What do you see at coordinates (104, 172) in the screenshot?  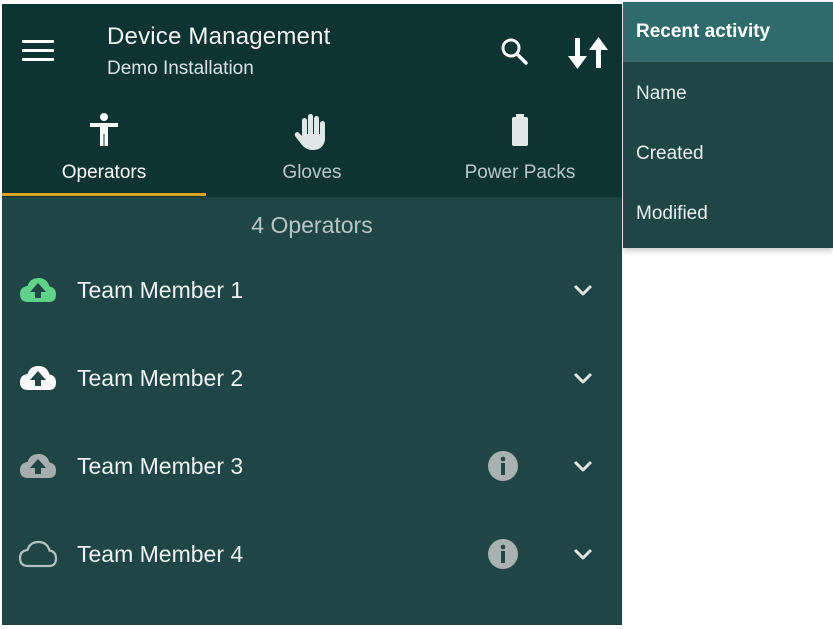 I see `tab-label: Operators` at bounding box center [104, 172].